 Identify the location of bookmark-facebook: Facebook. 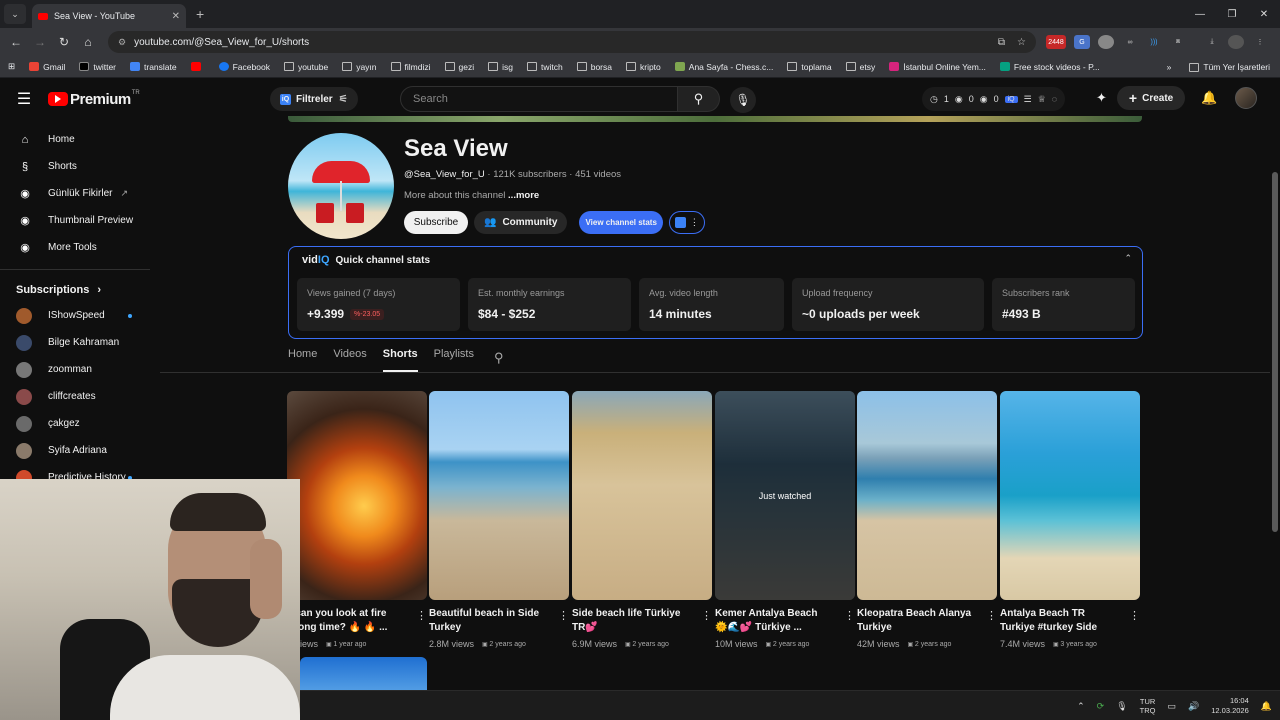
(244, 67).